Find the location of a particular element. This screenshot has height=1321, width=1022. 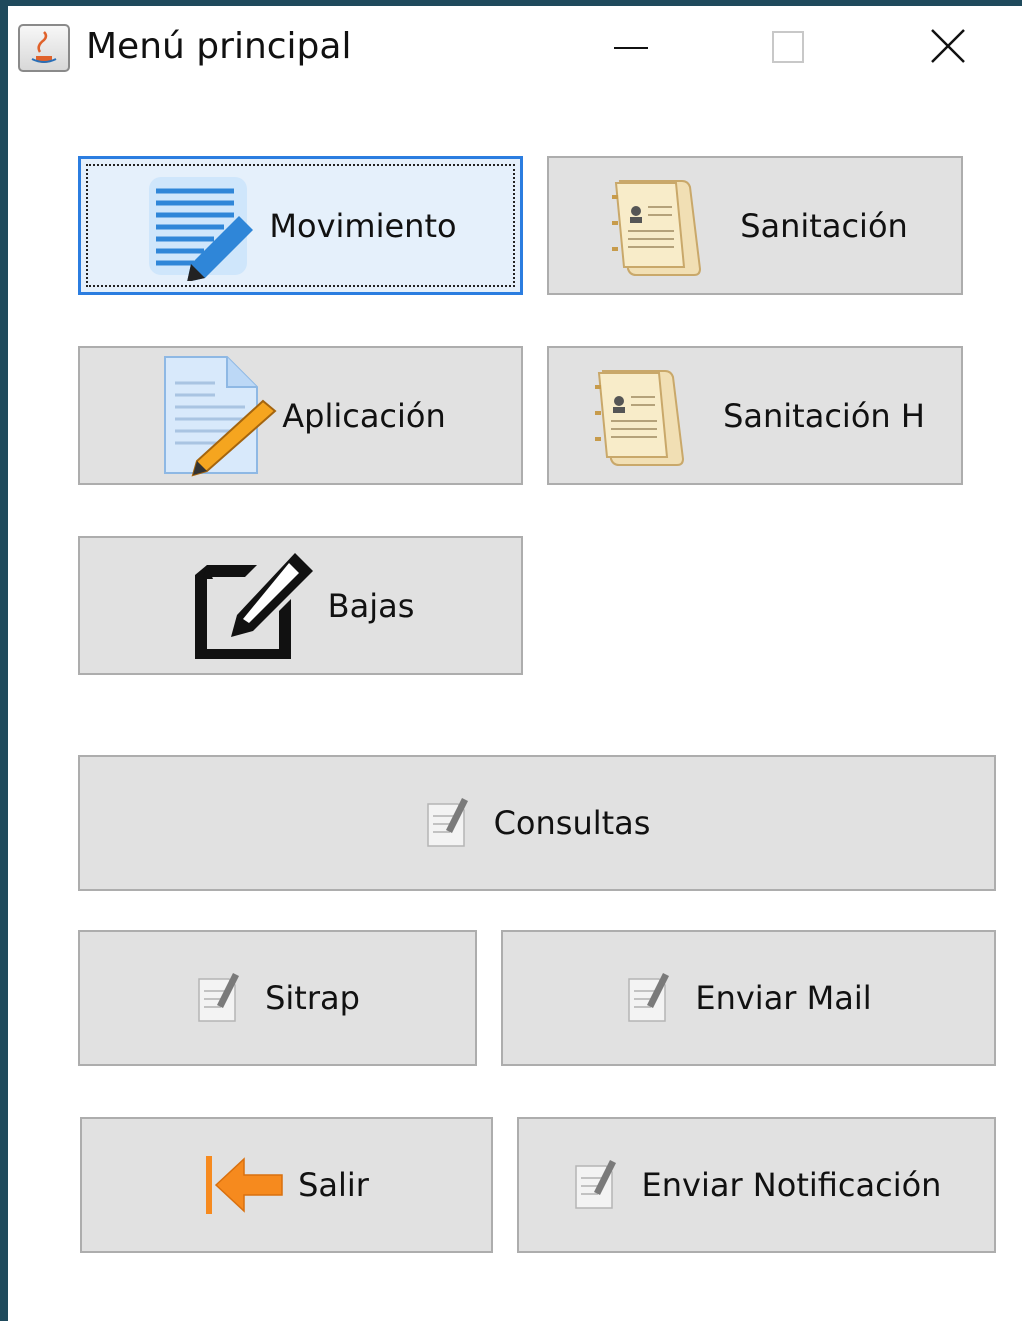

edit-square-icon is located at coordinates (253, 605).